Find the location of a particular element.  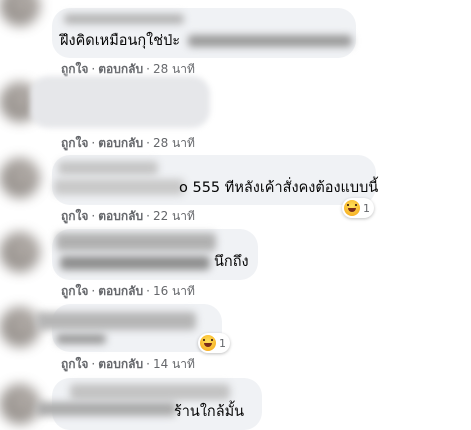

comment-time: 22 นาที is located at coordinates (174, 216).